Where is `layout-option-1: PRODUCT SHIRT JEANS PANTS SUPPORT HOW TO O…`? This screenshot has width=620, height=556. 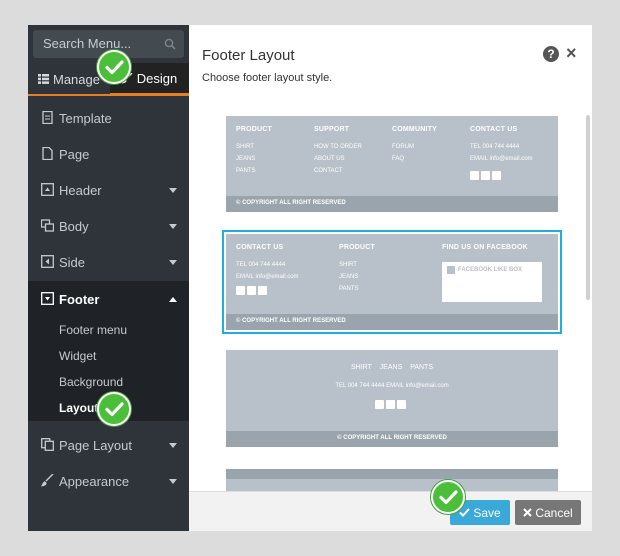
layout-option-1: PRODUCT SHIRT JEANS PANTS SUPPORT HOW TO O… is located at coordinates (392, 164).